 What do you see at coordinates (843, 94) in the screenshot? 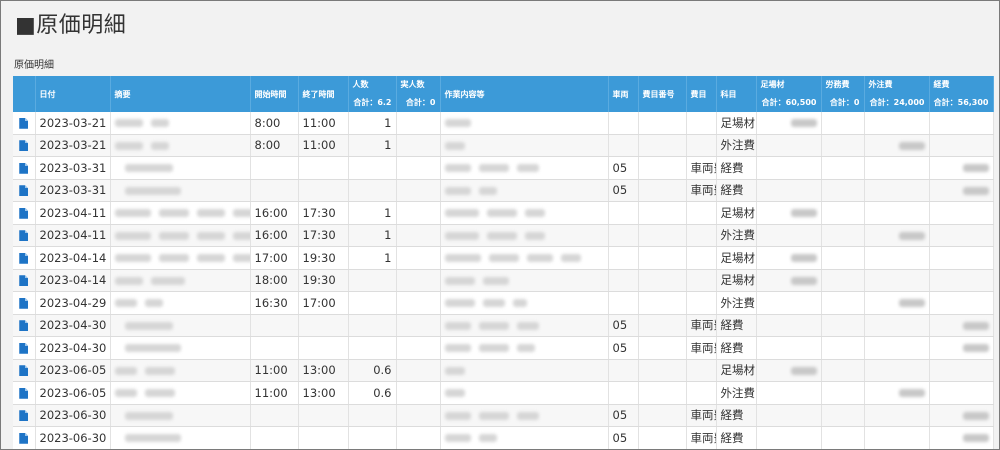
I see `header-labor: 労務費 合計：0` at bounding box center [843, 94].